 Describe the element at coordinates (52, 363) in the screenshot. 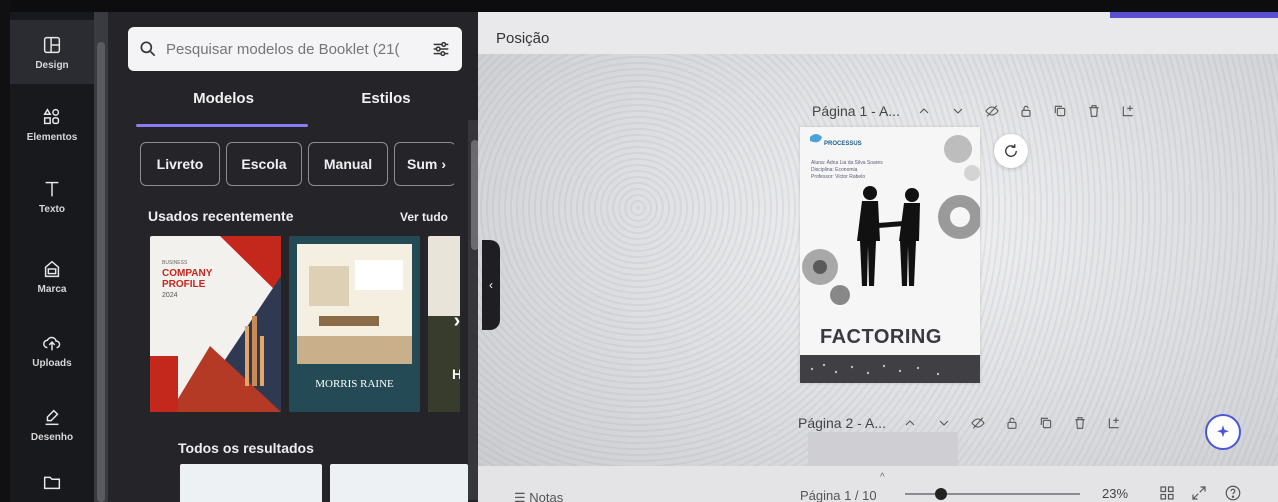

I see `rail-label-uploads: Uploads` at that location.